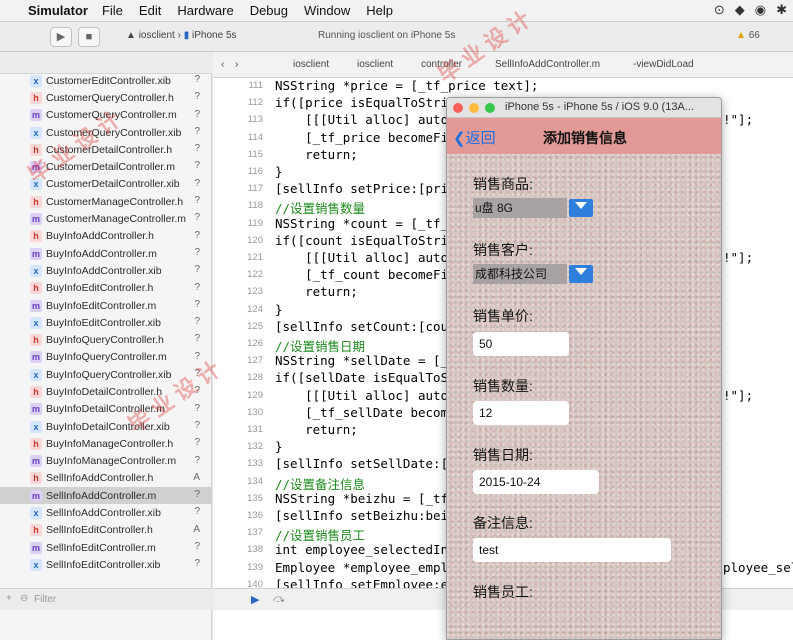 The width and height of the screenshot is (793, 640). What do you see at coordinates (327, 10) in the screenshot?
I see `menu-window: Window` at bounding box center [327, 10].